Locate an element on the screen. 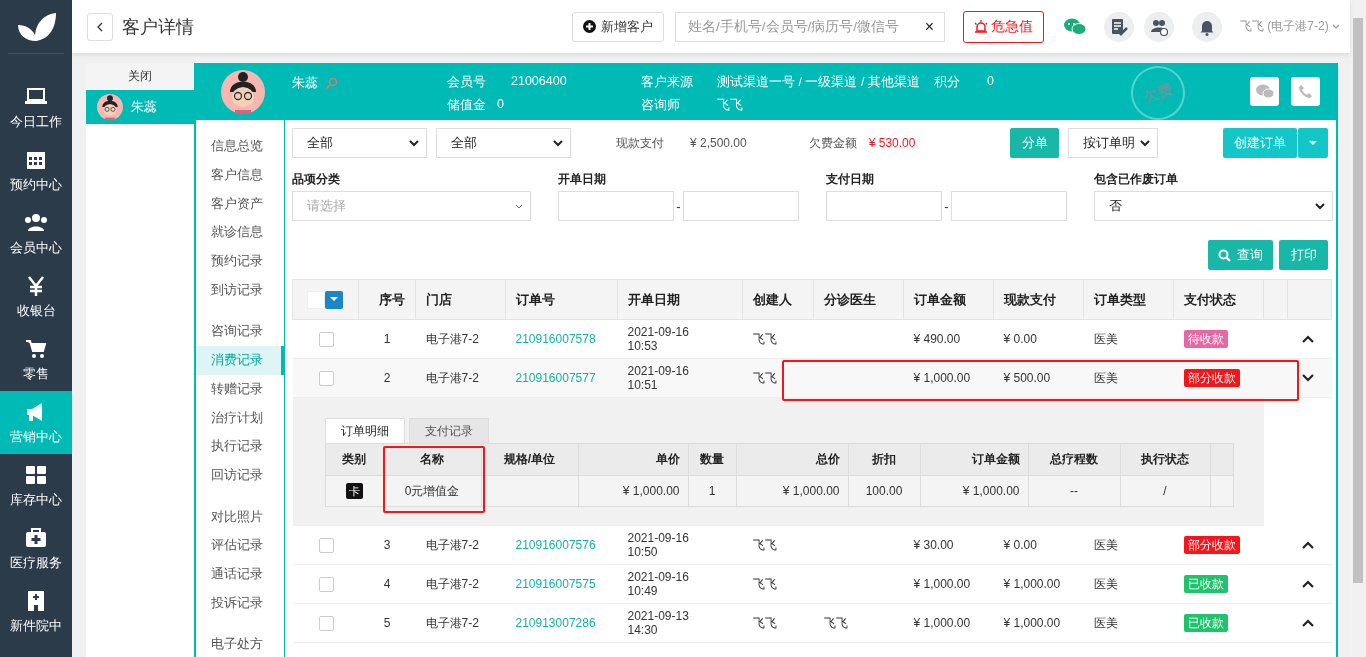 This screenshot has width=1366, height=657. field-label: 品项分类 is located at coordinates (316, 179).